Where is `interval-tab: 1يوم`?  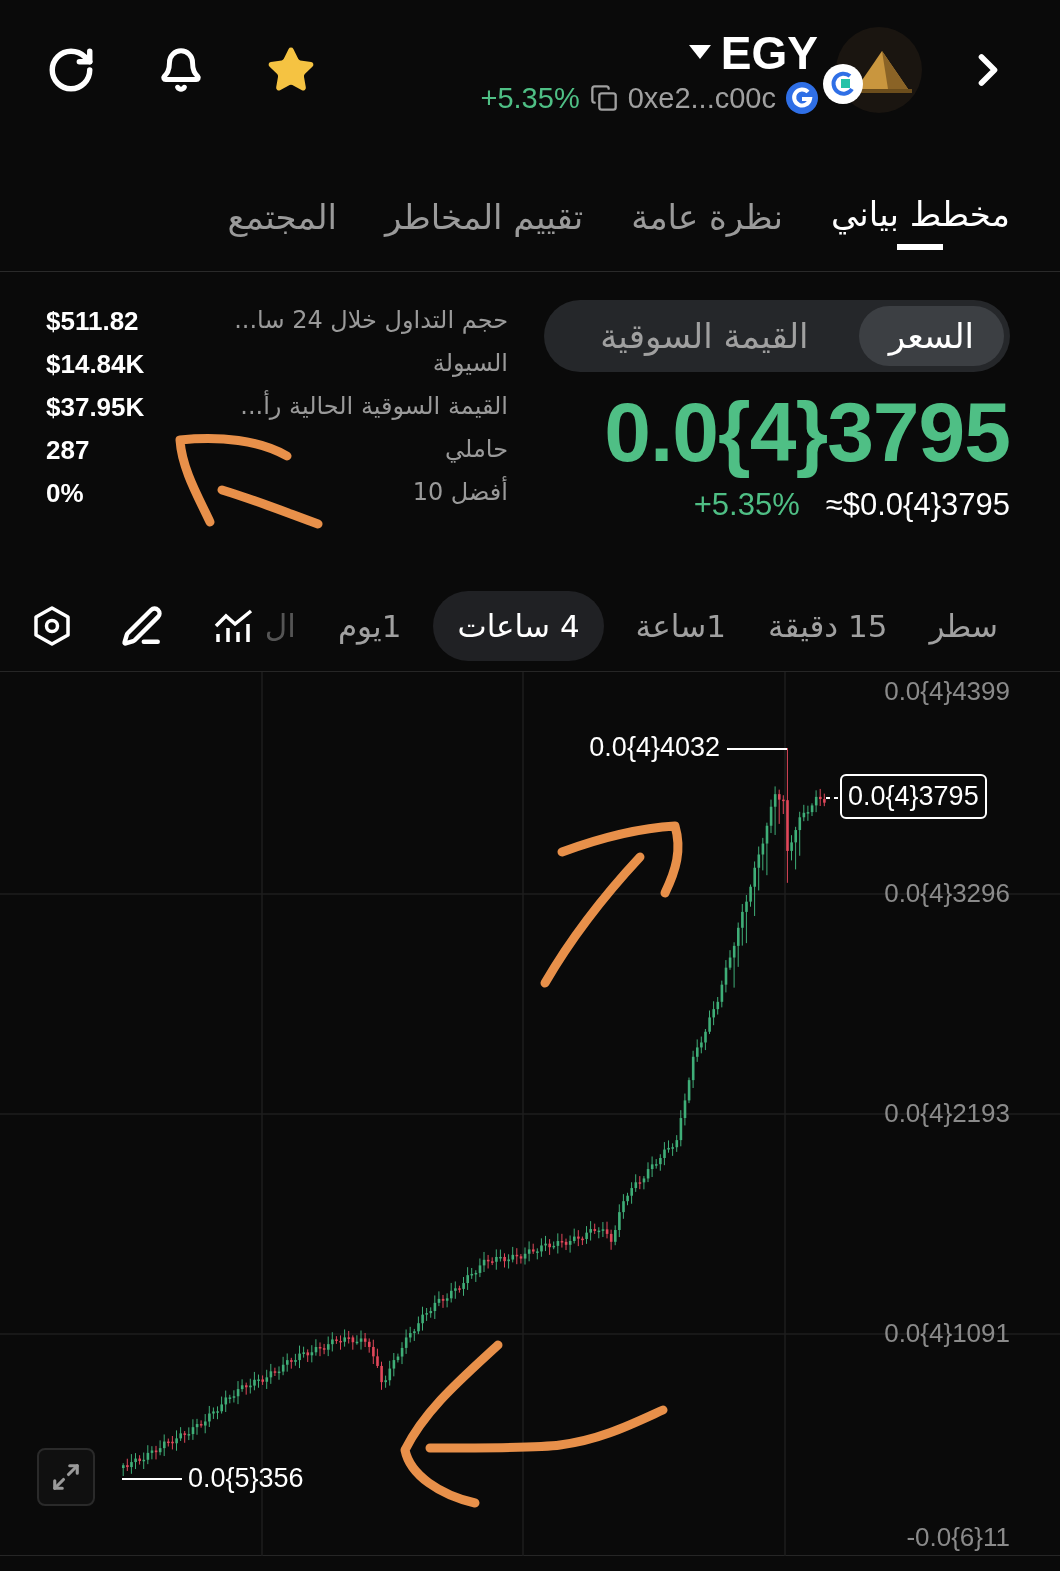
interval-tab: 1يوم is located at coordinates (369, 625).